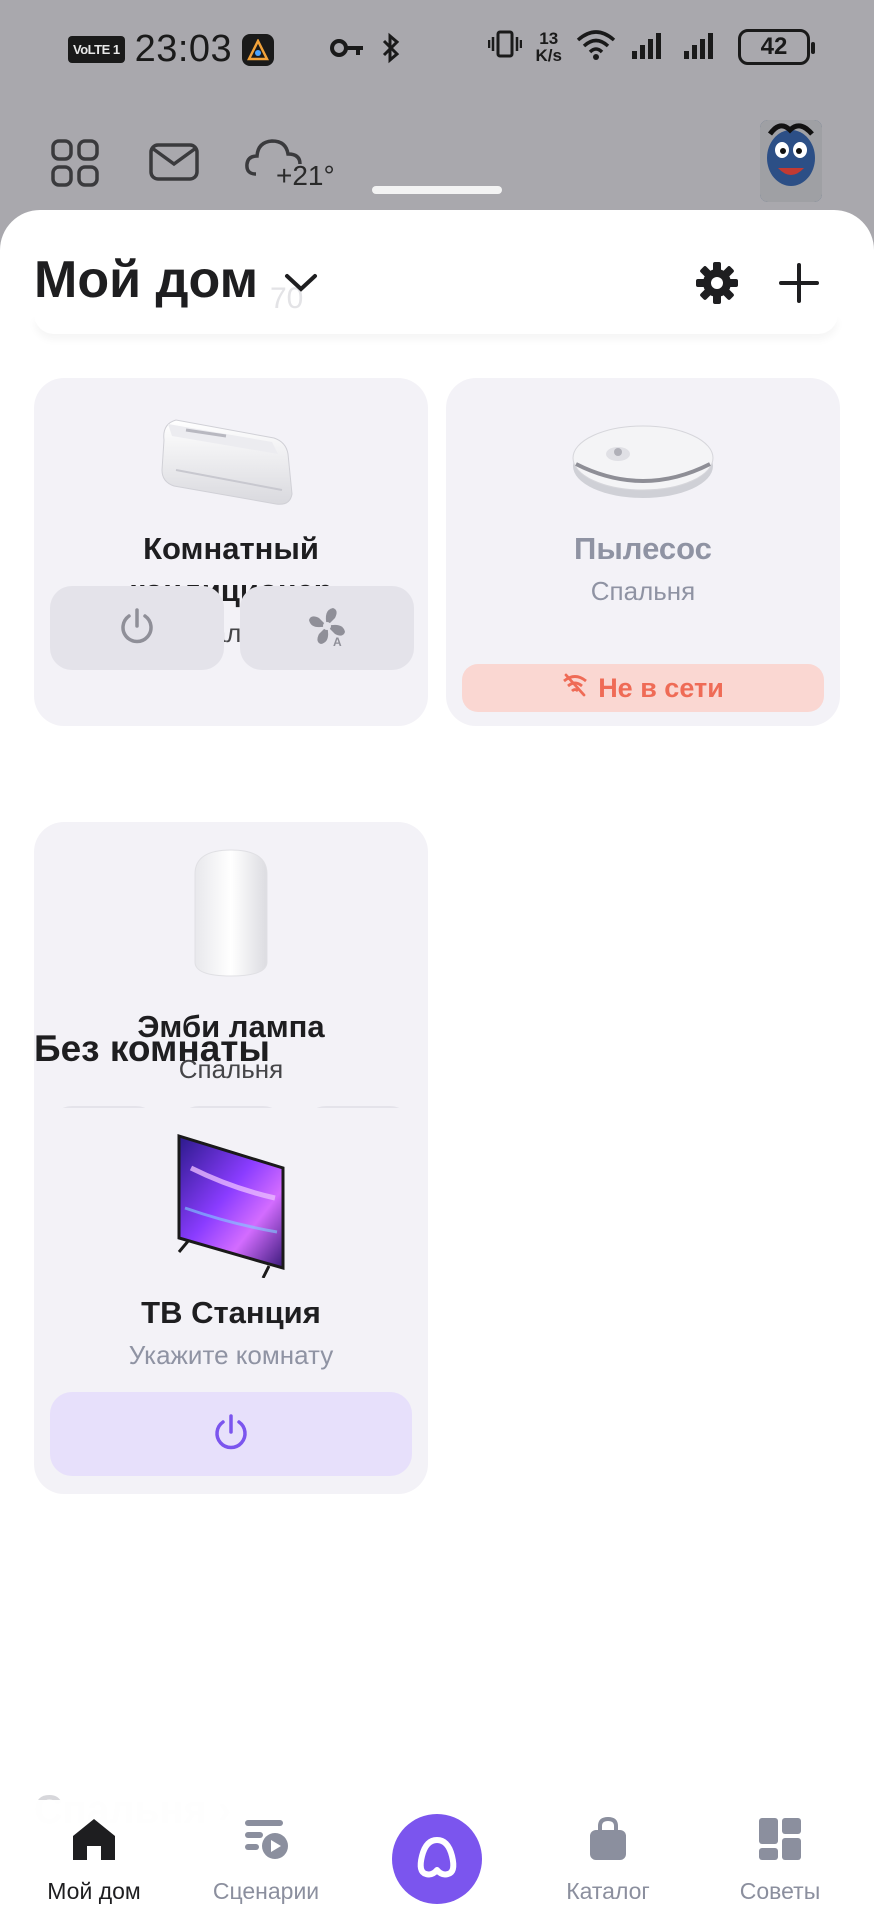 This screenshot has height=1920, width=874. I want to click on nav-home: Мой дом, so click(94, 1860).